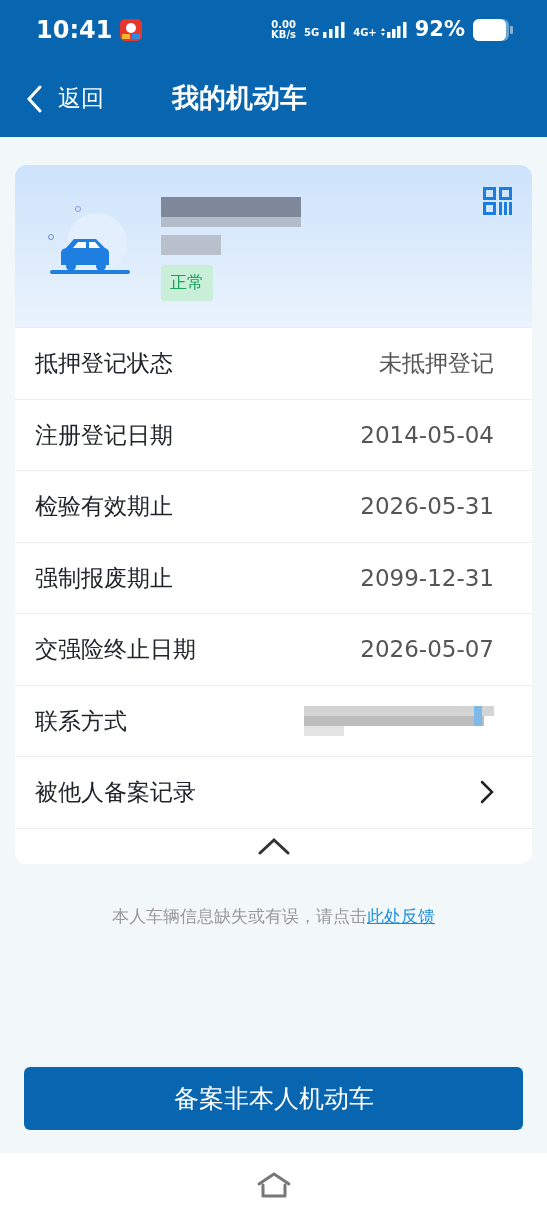 This screenshot has width=547, height=1216. I want to click on feedback-text: 本人车辆信息缺失或有误，请点击, so click(239, 915).